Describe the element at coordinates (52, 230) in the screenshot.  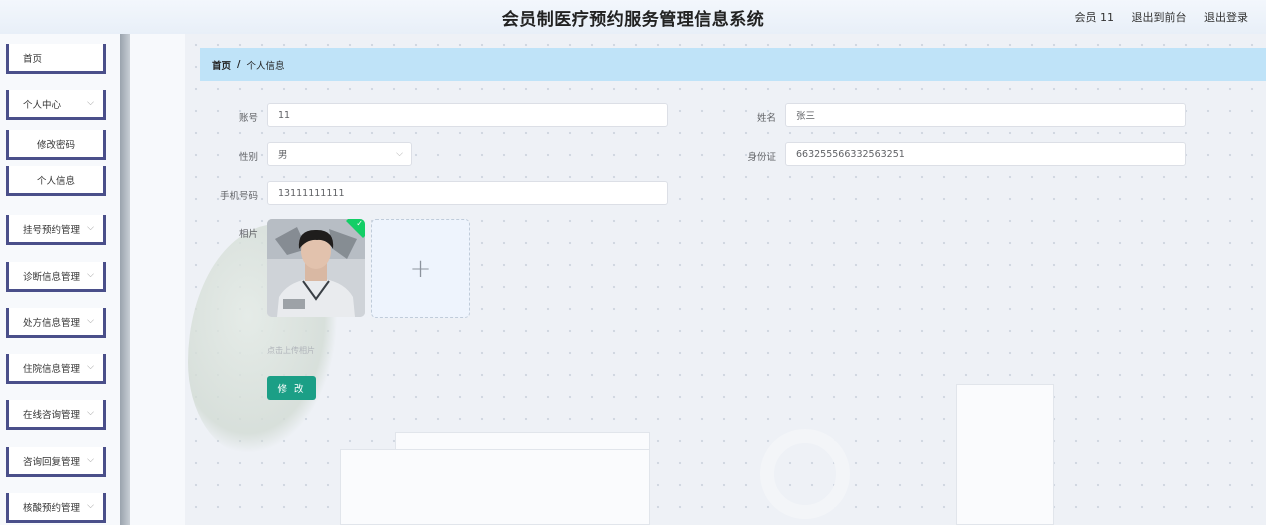
I see `sidebar-item-label: 挂号预约管理` at that location.